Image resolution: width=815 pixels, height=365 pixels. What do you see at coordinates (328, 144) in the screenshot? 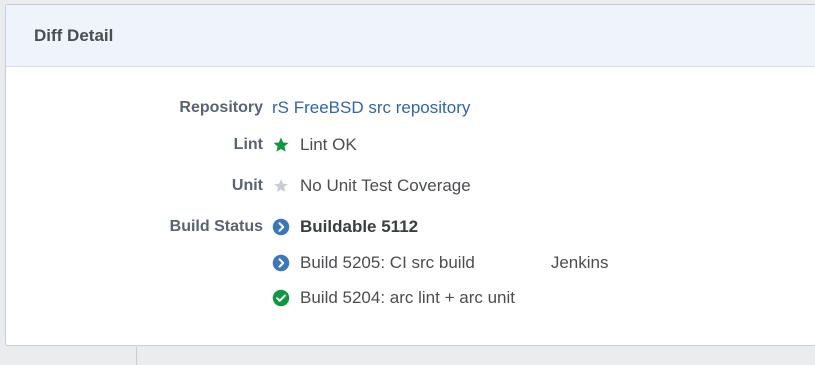
I see `lint-status-text: Lint OK` at bounding box center [328, 144].